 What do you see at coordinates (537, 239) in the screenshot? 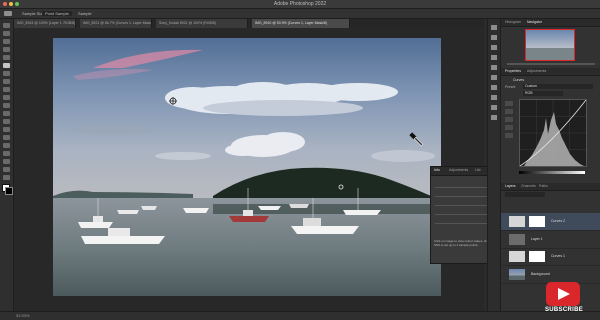
I see `layer-name: Layer 1` at bounding box center [537, 239].